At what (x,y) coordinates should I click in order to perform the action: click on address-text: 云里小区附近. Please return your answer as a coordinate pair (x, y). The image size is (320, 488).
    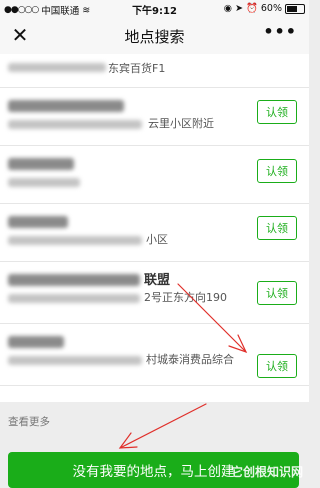
    Looking at the image, I should click on (181, 123).